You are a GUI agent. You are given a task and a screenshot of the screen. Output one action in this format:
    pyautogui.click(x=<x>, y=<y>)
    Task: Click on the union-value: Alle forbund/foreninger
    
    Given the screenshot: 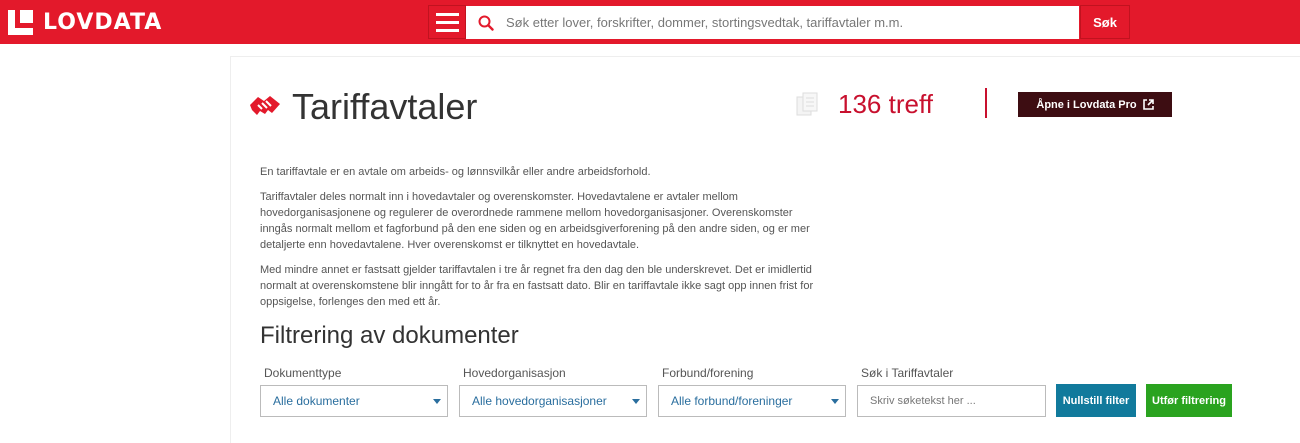 What is the action you would take?
    pyautogui.click(x=732, y=401)
    